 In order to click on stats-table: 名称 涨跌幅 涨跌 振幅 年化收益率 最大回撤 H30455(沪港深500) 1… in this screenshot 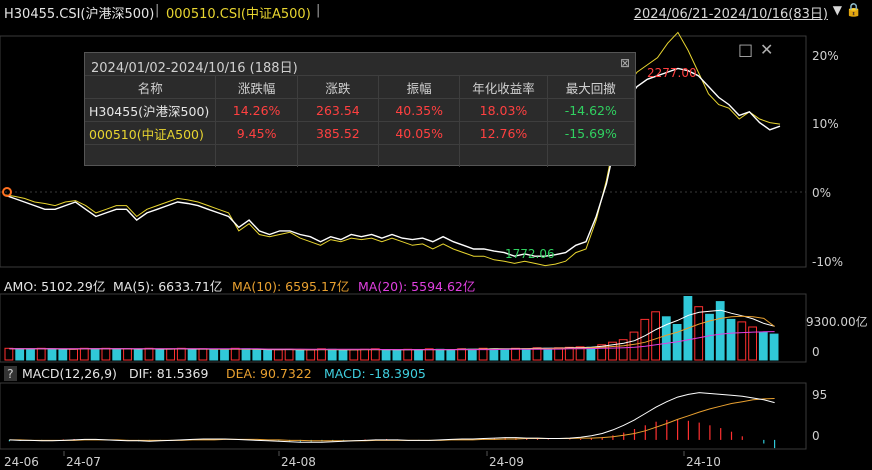, I will do `click(360, 121)`.